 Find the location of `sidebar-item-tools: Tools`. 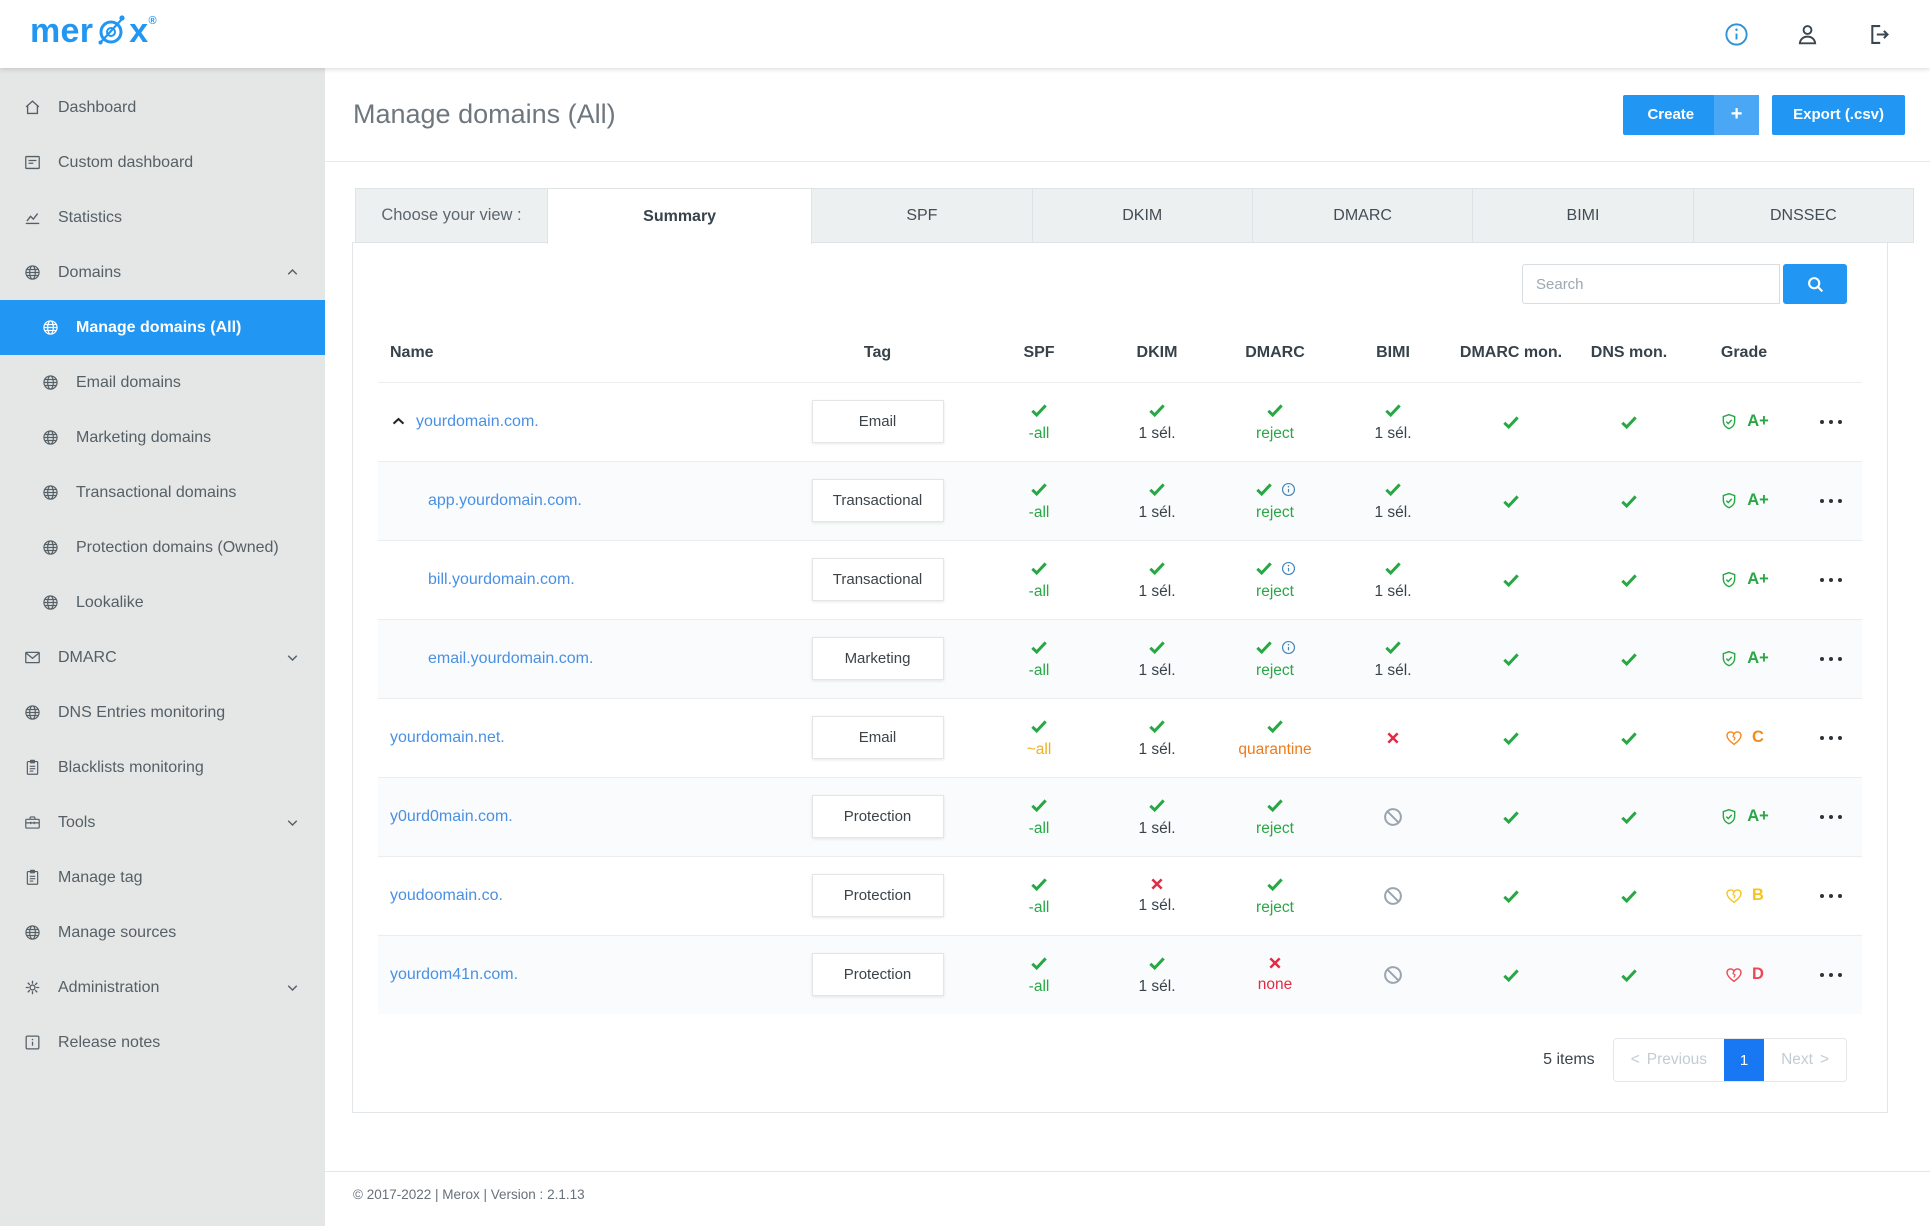

sidebar-item-tools: Tools is located at coordinates (162, 822).